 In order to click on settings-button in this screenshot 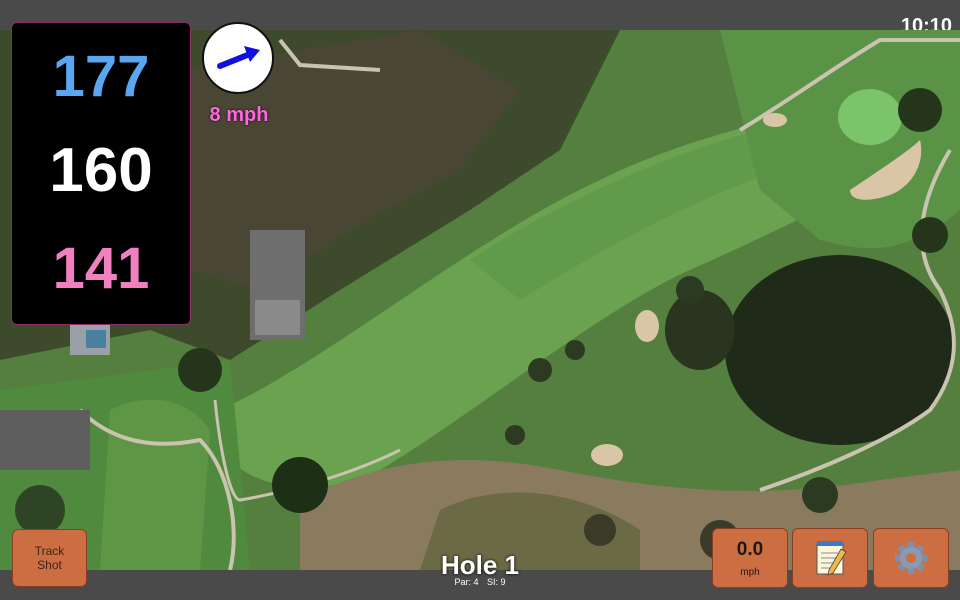, I will do `click(911, 558)`.